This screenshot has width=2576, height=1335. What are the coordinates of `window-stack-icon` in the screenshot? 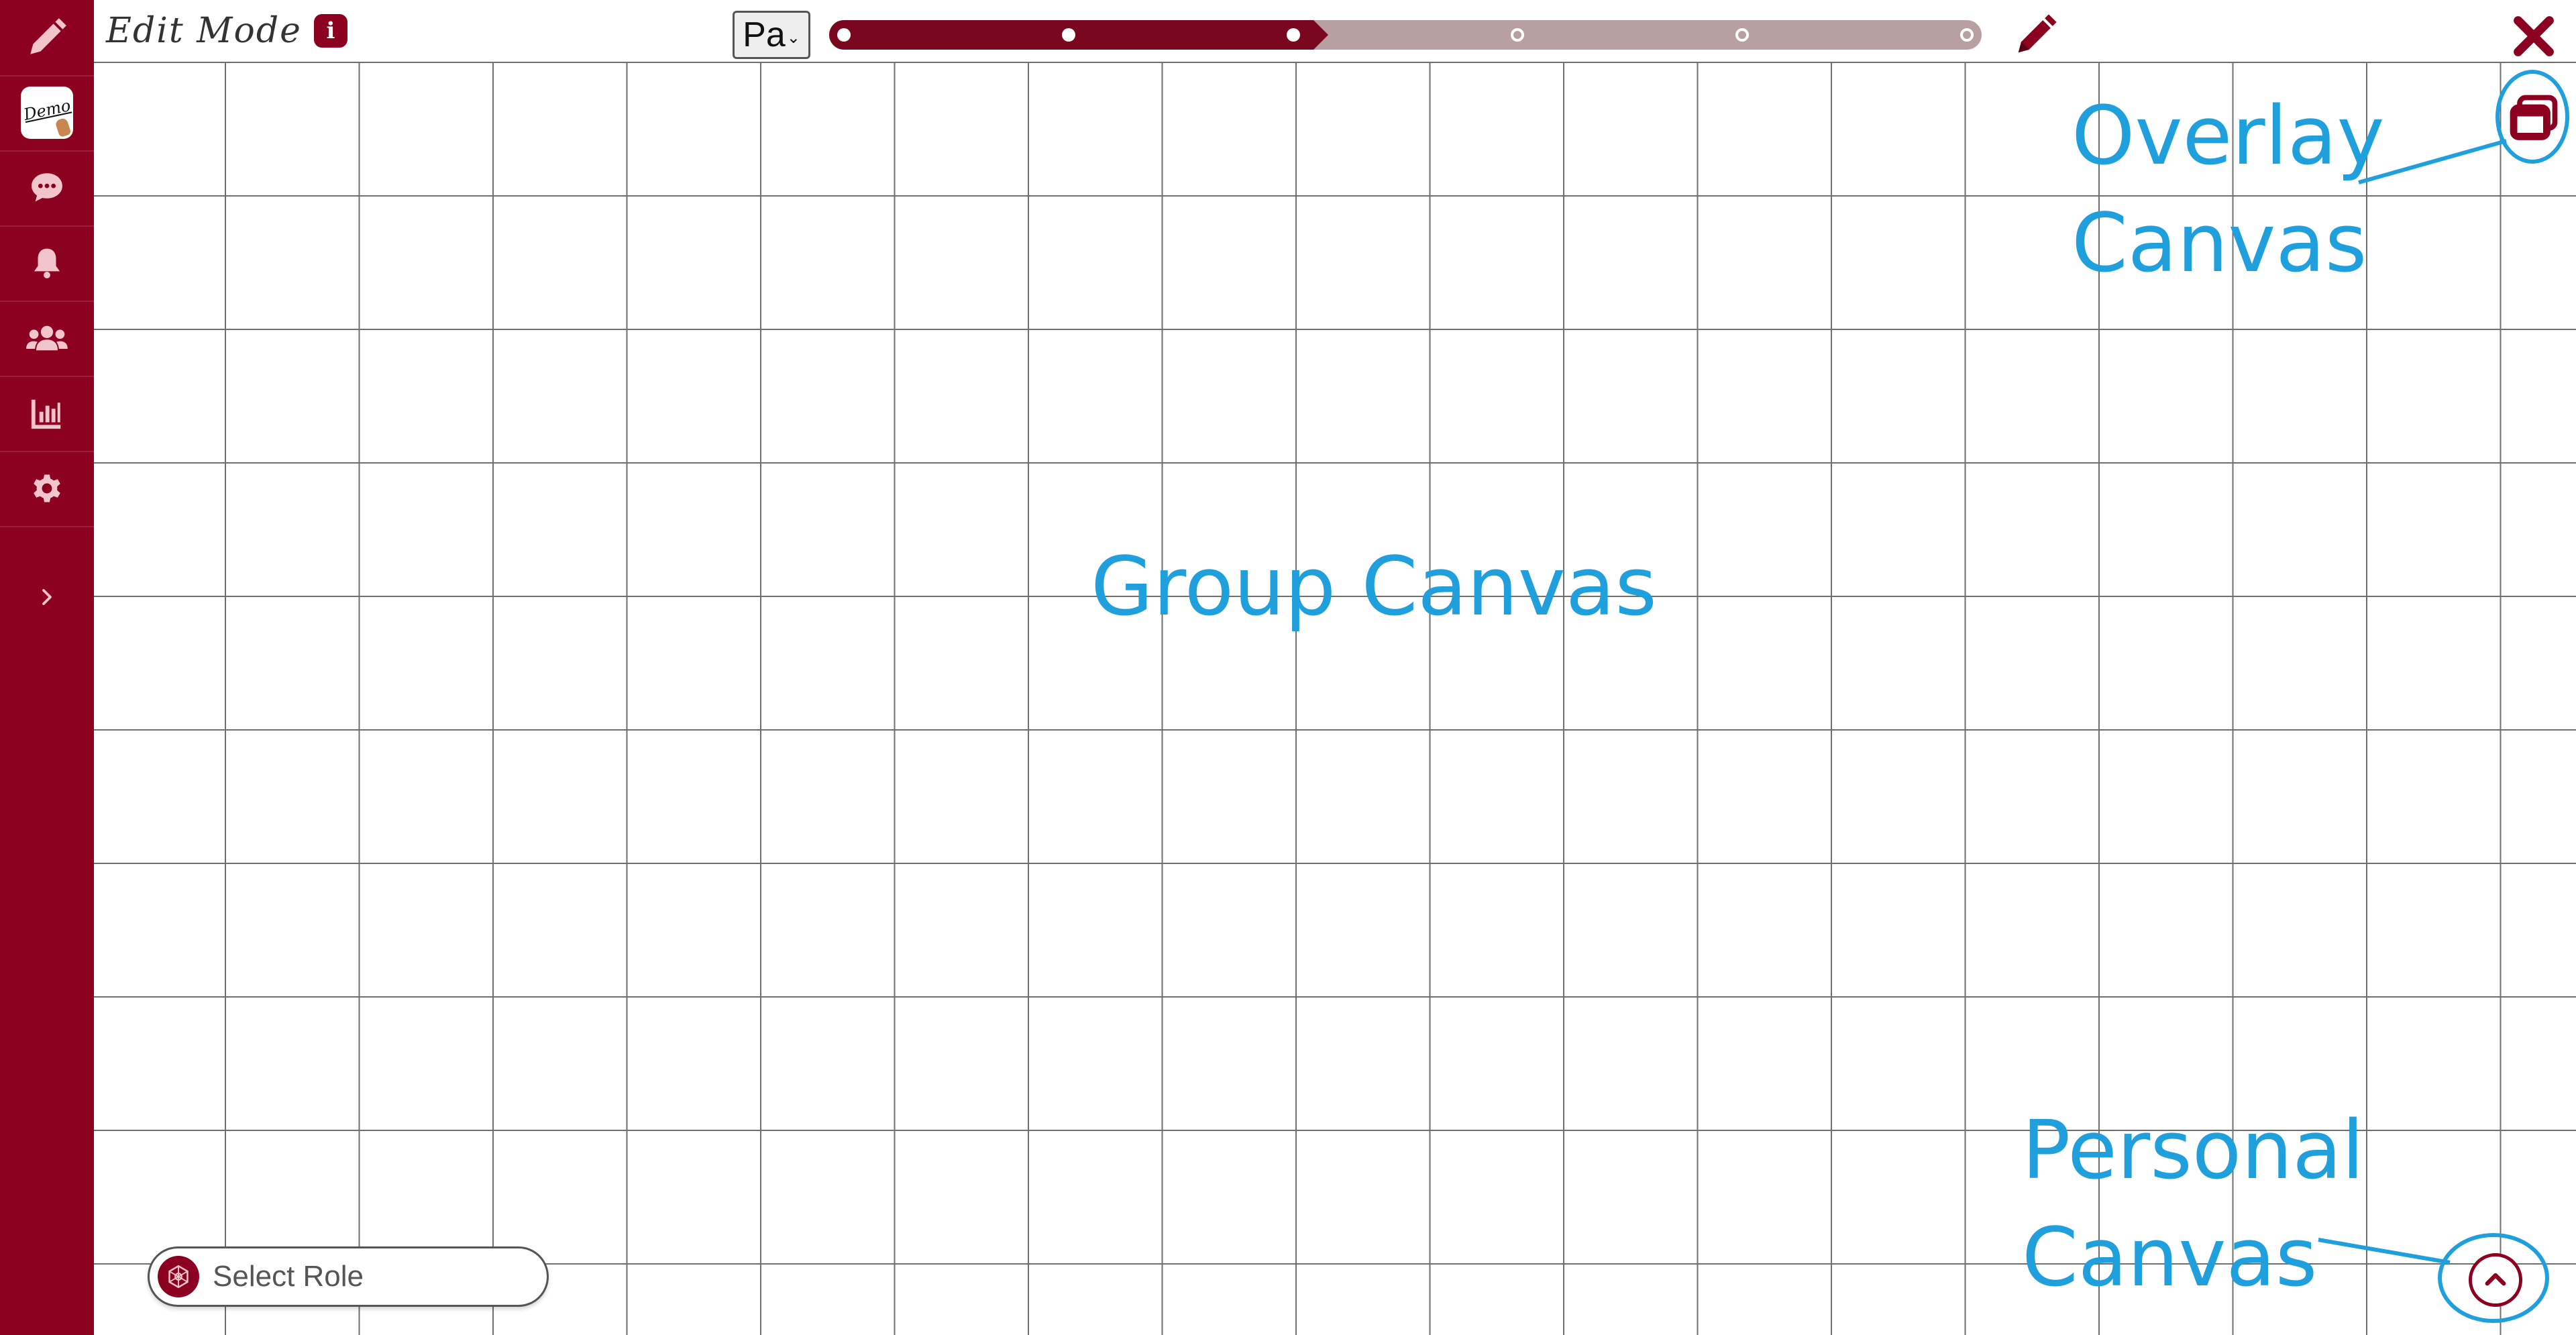 It's located at (2534, 117).